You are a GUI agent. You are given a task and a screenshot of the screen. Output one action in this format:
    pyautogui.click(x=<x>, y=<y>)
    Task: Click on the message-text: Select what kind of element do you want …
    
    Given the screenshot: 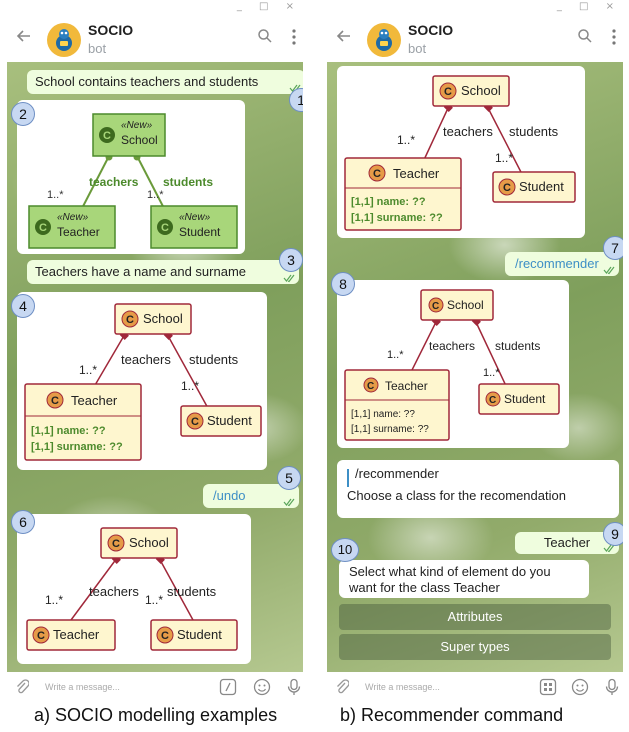 What is the action you would take?
    pyautogui.click(x=450, y=579)
    